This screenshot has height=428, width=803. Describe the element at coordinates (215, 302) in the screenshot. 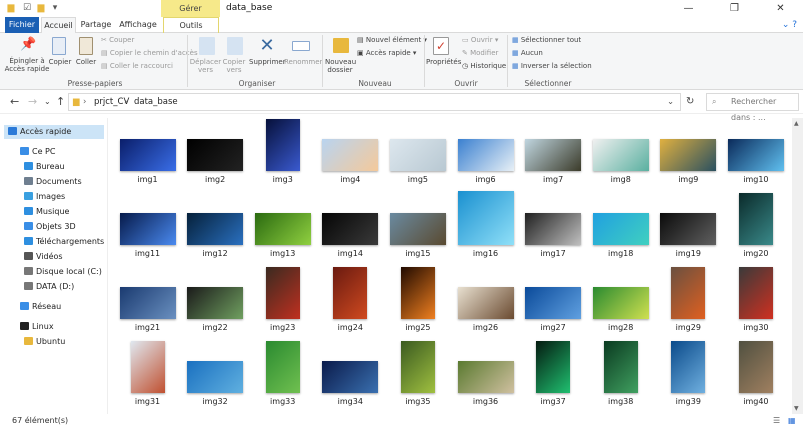

I see `file-item-img22: img22` at that location.